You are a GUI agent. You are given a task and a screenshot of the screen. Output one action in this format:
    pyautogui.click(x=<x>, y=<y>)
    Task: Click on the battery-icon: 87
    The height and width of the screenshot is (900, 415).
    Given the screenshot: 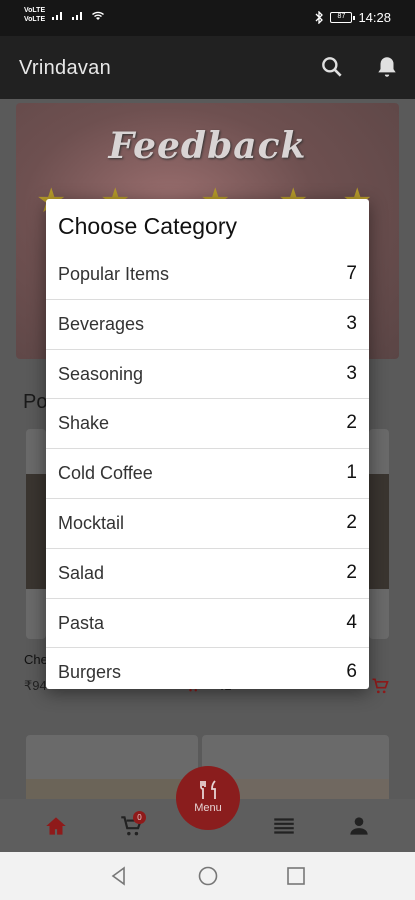 What is the action you would take?
    pyautogui.click(x=343, y=17)
    